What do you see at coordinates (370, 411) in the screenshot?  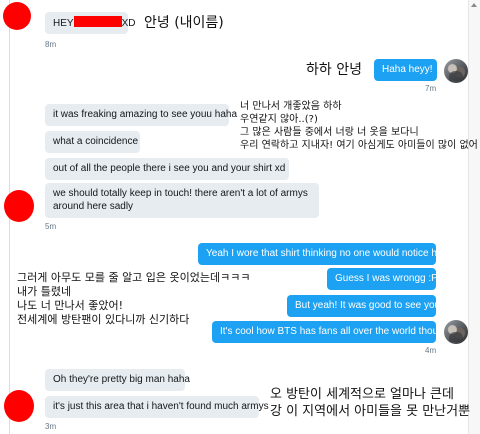 I see `translation-line: 강 이 지역에서 아미들을 못 만난거뿐` at bounding box center [370, 411].